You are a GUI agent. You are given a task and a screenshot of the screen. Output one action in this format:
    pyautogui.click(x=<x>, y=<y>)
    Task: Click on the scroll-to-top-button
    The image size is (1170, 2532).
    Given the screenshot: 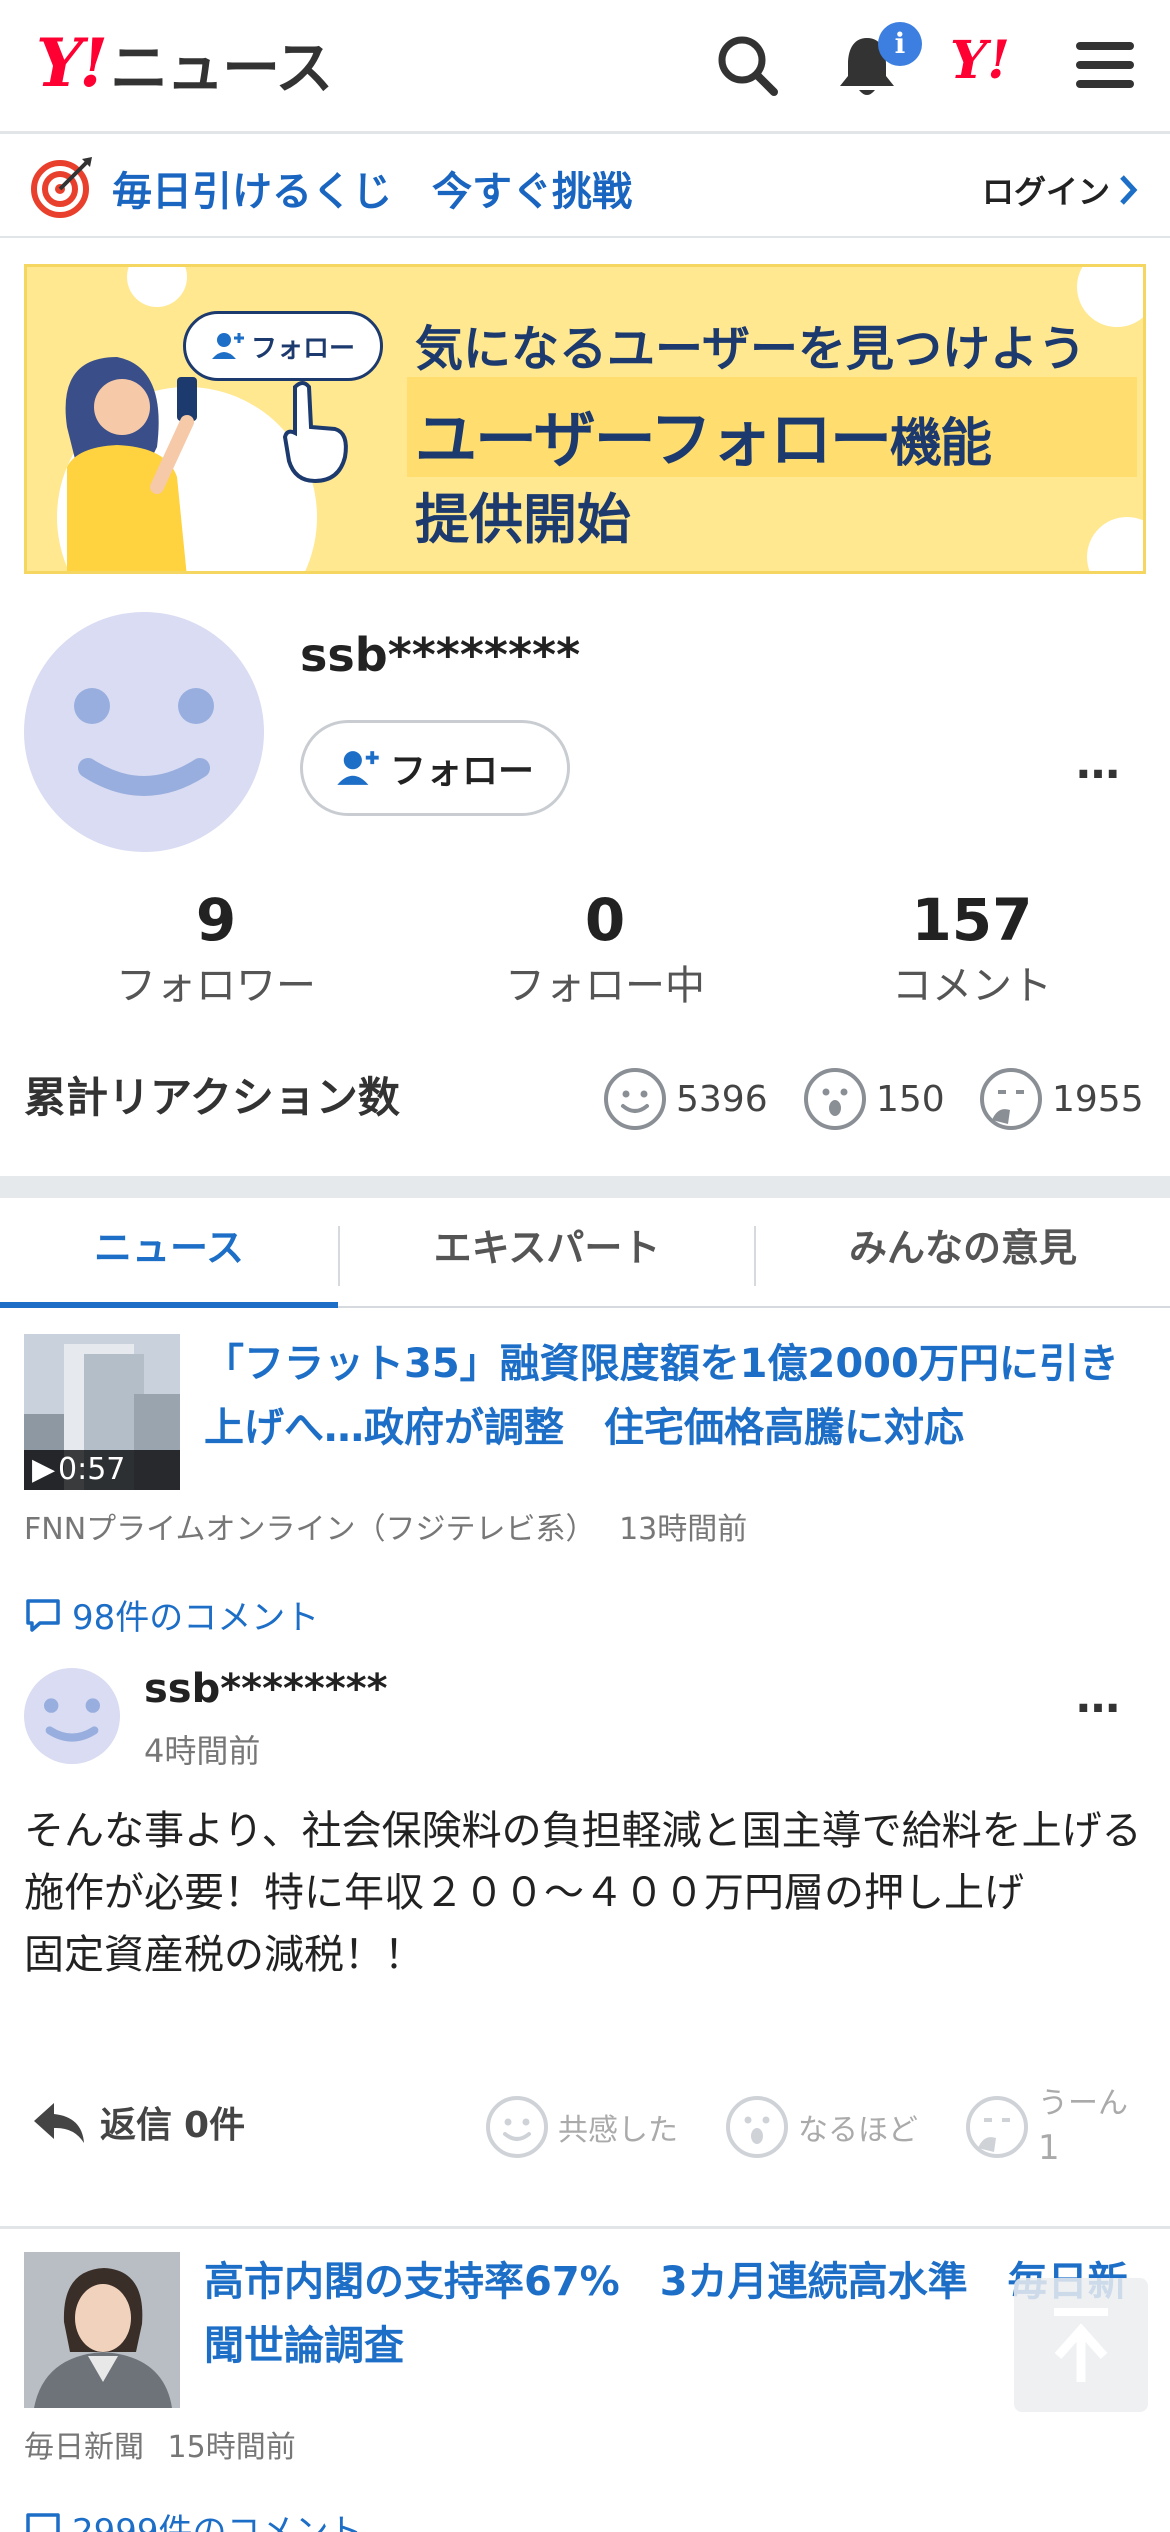 What is the action you would take?
    pyautogui.click(x=1081, y=2345)
    